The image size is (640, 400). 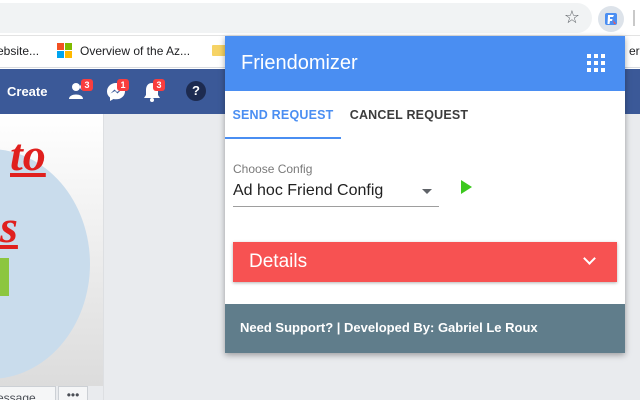 What do you see at coordinates (87, 85) in the screenshot?
I see `friend-requests-badge: 3` at bounding box center [87, 85].